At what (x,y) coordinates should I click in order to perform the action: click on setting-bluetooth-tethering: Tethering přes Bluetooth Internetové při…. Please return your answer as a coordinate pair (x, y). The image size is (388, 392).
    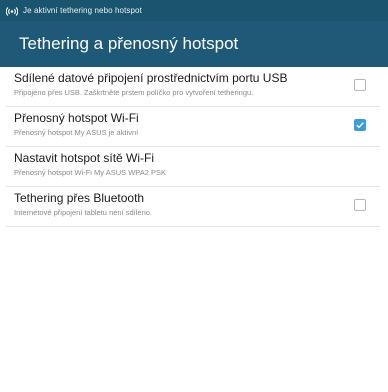
    Looking at the image, I should click on (193, 207).